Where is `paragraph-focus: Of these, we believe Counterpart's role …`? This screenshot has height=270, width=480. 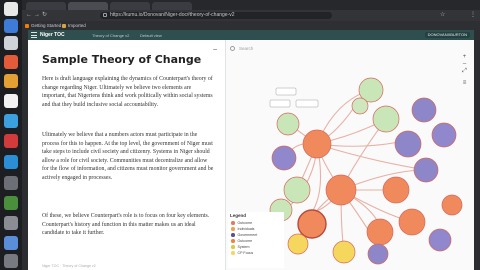
paragraph-focus: Of these, we believe Counterpart's role … is located at coordinates (126, 225).